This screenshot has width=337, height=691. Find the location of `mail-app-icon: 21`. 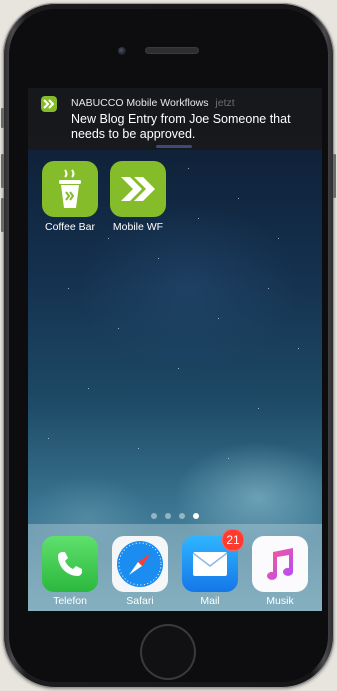

mail-app-icon: 21 is located at coordinates (213, 560).